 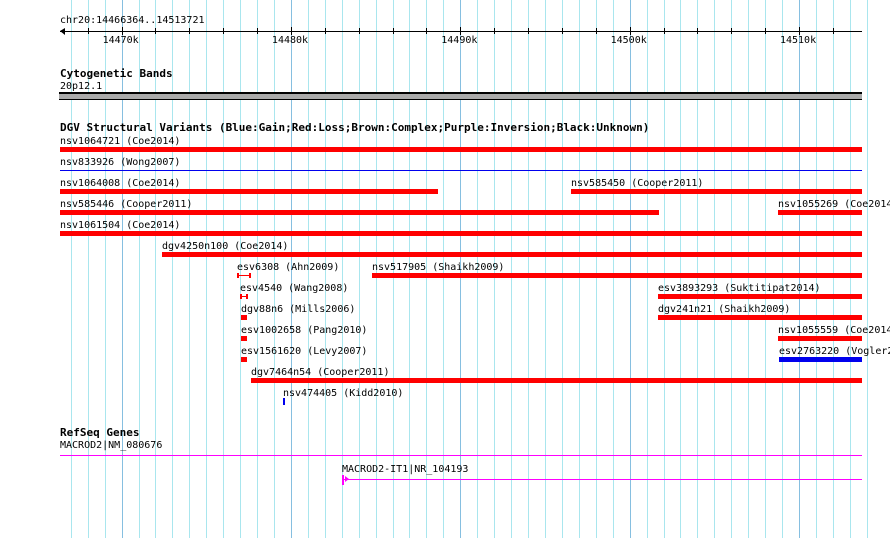 What do you see at coordinates (460, 96) in the screenshot?
I see `cytoband-bar` at bounding box center [460, 96].